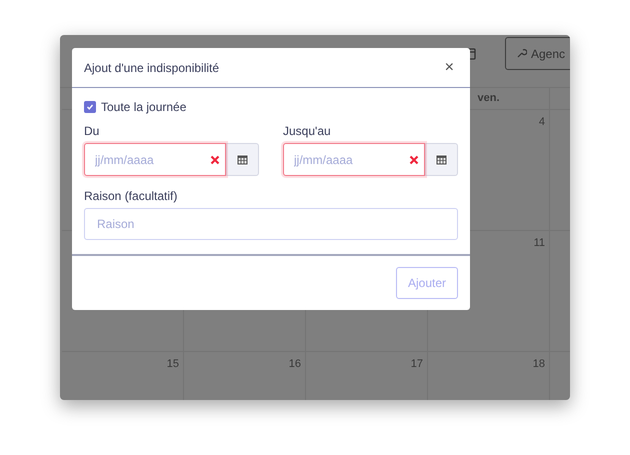  What do you see at coordinates (488, 98) in the screenshot?
I see `weekday-header: ven.` at bounding box center [488, 98].